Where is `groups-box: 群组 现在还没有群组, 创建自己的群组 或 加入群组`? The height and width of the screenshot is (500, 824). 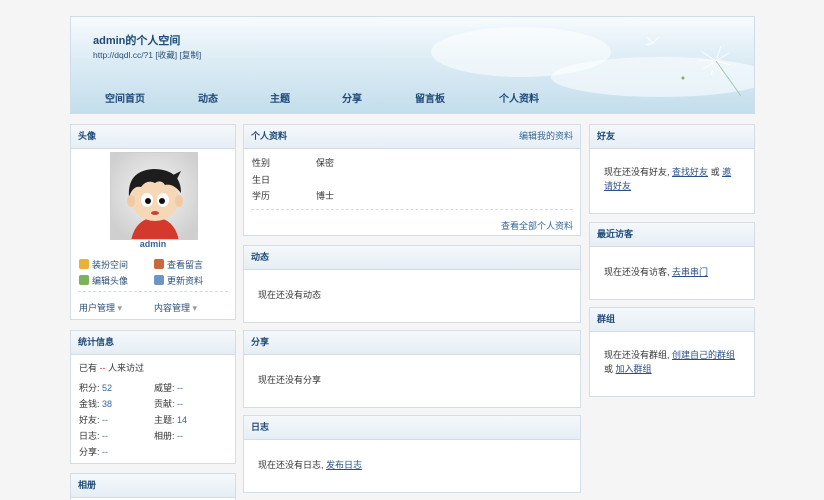
groups-box: 群组 现在还没有群组, 创建自己的群组 或 加入群组 is located at coordinates (672, 352).